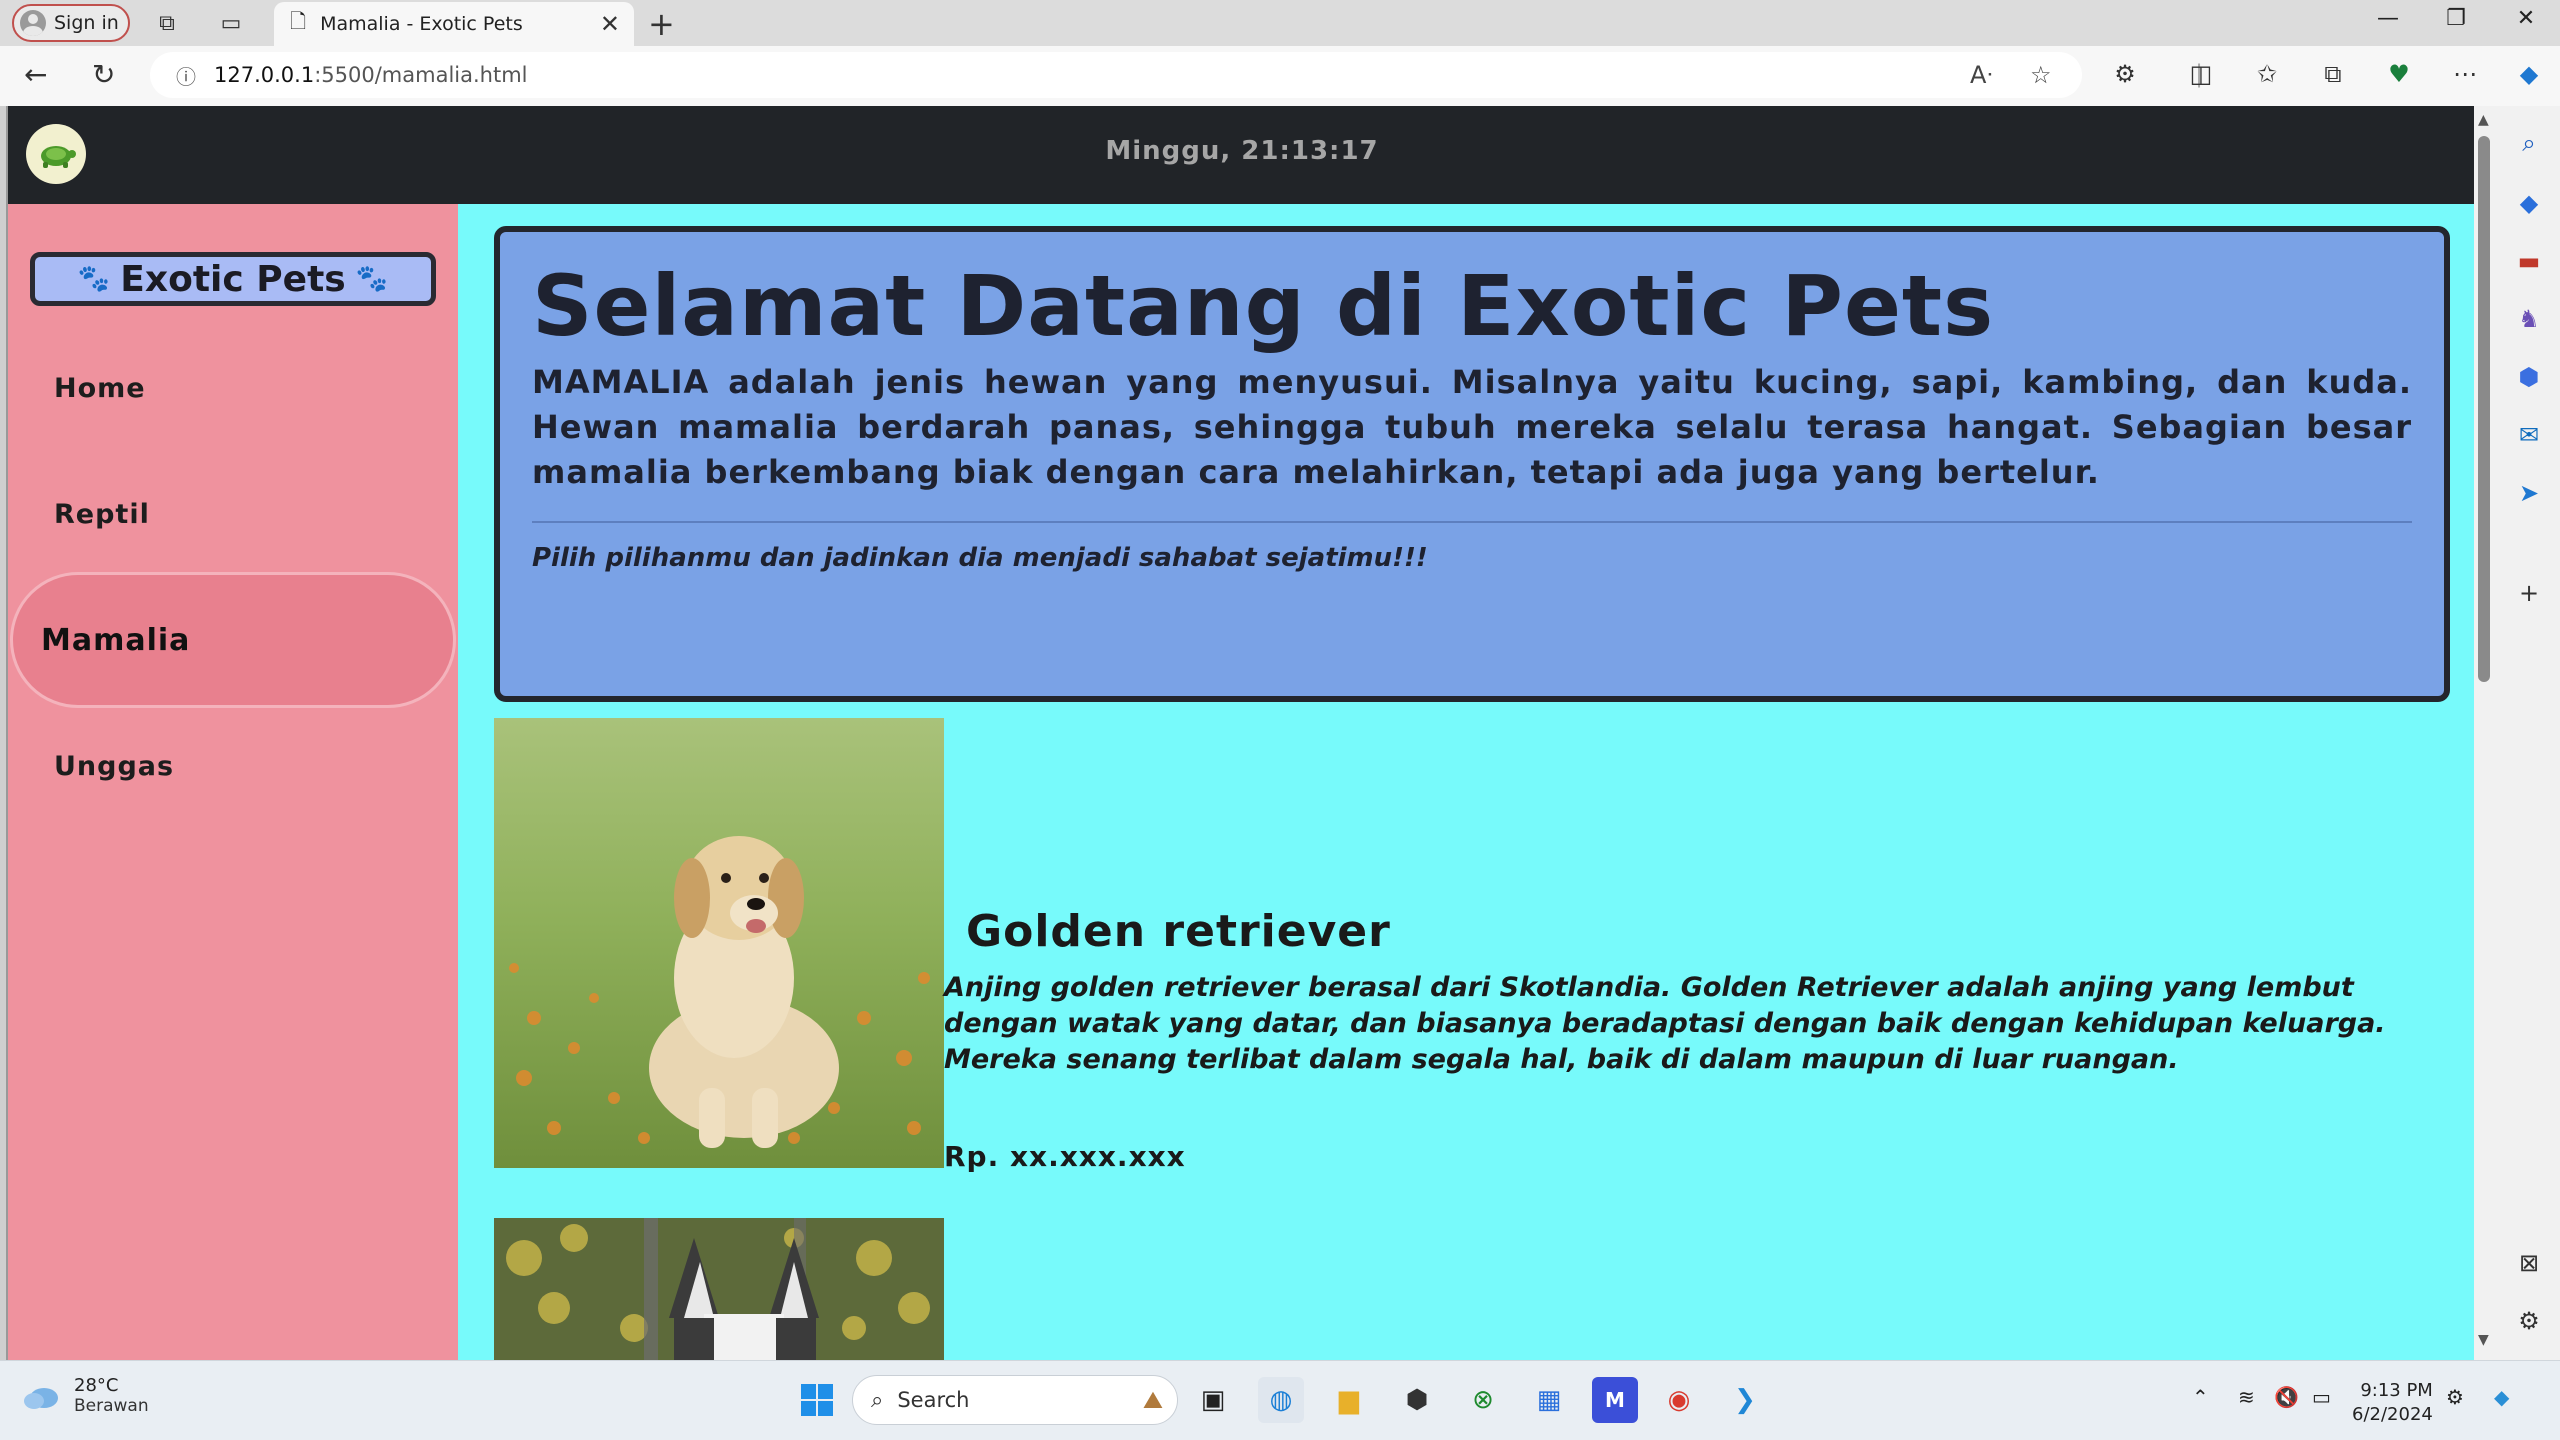 This screenshot has height=1440, width=2560. Describe the element at coordinates (233, 388) in the screenshot. I see `nav-home: Home` at that location.